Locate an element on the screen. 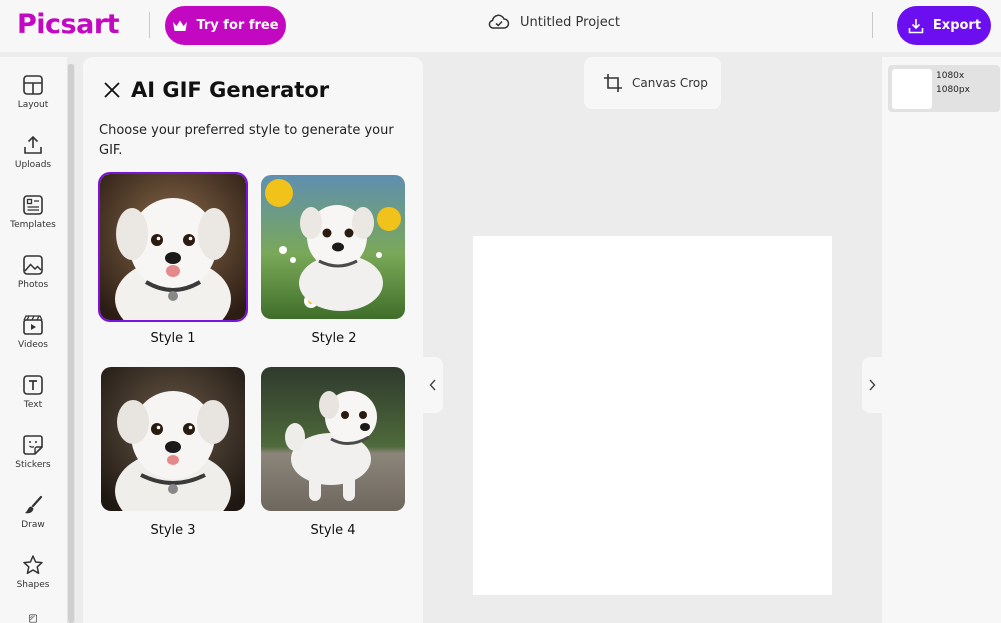  pattern-icon is located at coordinates (33, 618).